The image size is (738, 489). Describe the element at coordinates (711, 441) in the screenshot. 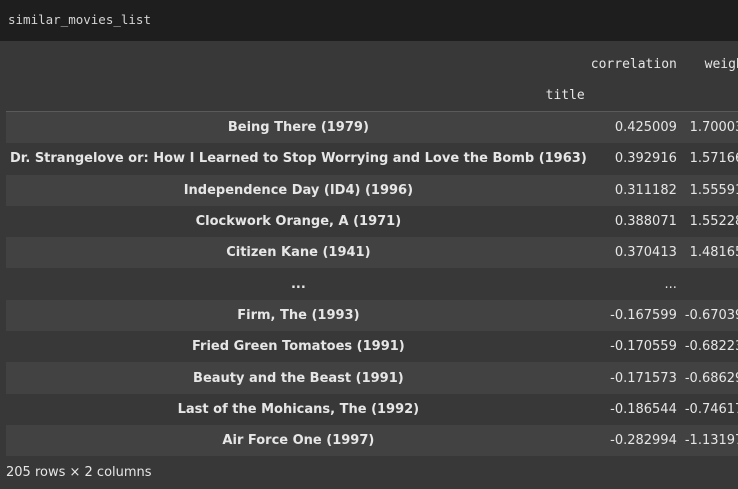

I see `cell-weight: -1.131976` at that location.